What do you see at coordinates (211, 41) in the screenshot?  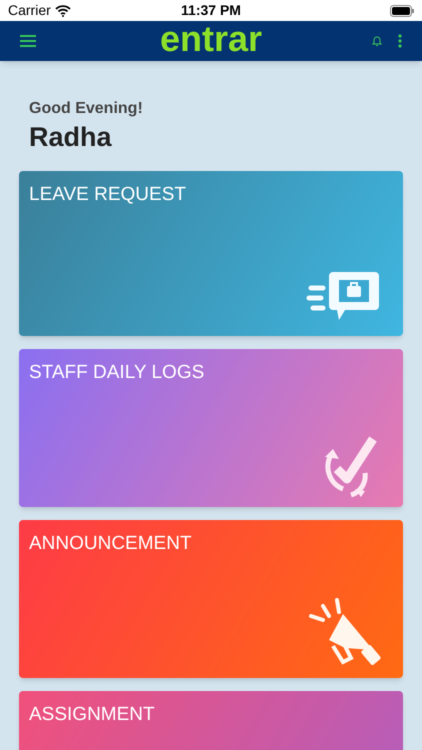 I see `app-logo: entrar` at bounding box center [211, 41].